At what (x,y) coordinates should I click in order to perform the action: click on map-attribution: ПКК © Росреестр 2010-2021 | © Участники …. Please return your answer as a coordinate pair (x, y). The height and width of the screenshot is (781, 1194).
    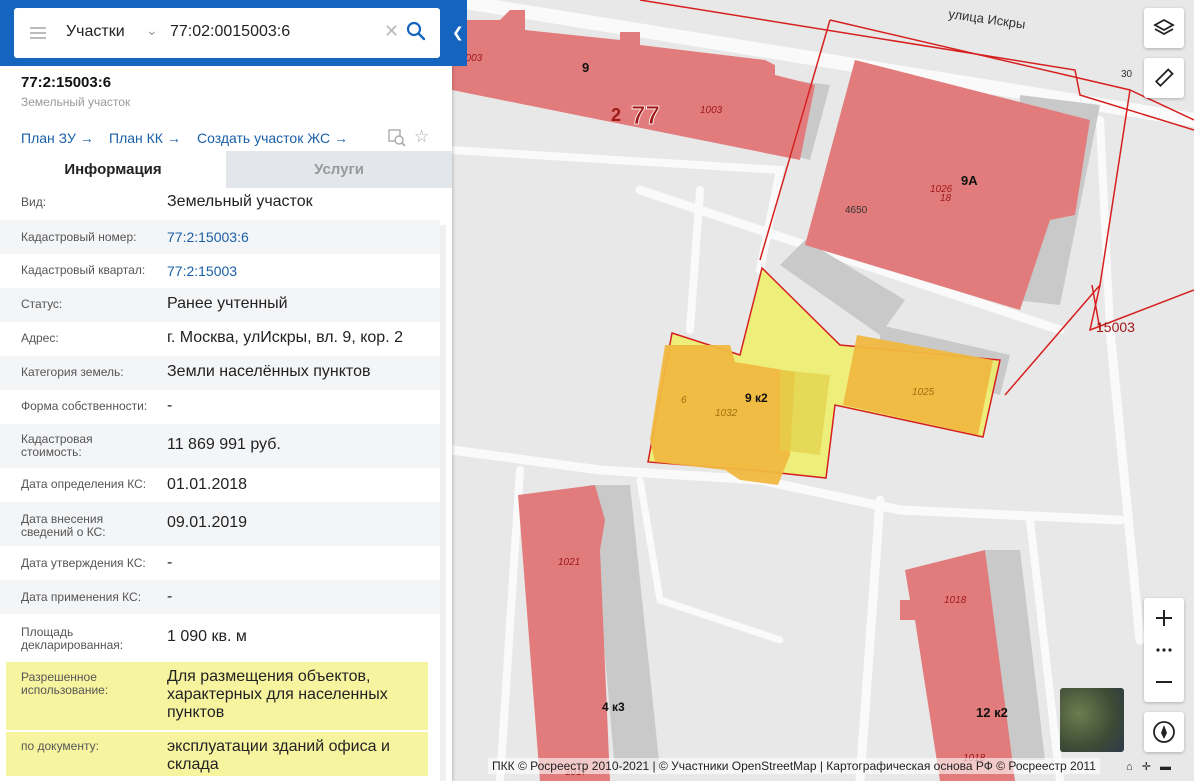
    Looking at the image, I should click on (794, 766).